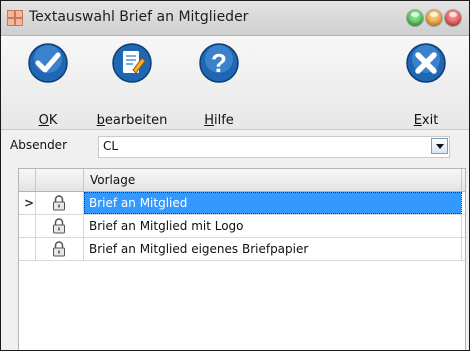 Image resolution: width=470 pixels, height=351 pixels. I want to click on close-window-button, so click(453, 18).